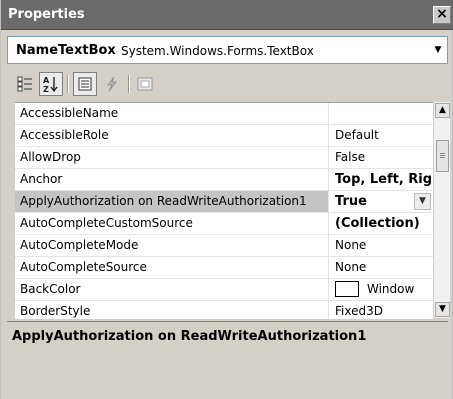 This screenshot has height=399, width=453. What do you see at coordinates (391, 289) in the screenshot?
I see `property-value: Window` at bounding box center [391, 289].